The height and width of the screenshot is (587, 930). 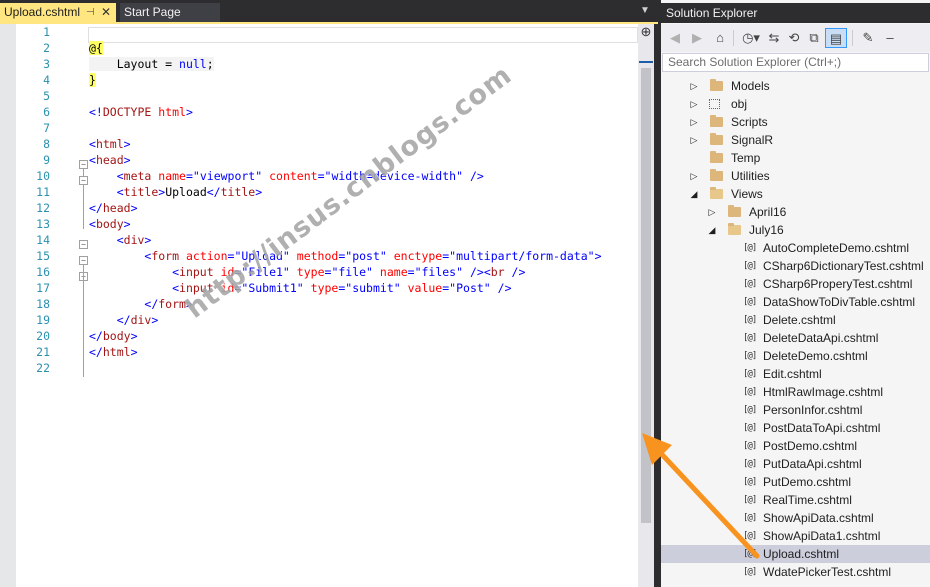 I want to click on forward-icon: ▶, so click(x=697, y=38).